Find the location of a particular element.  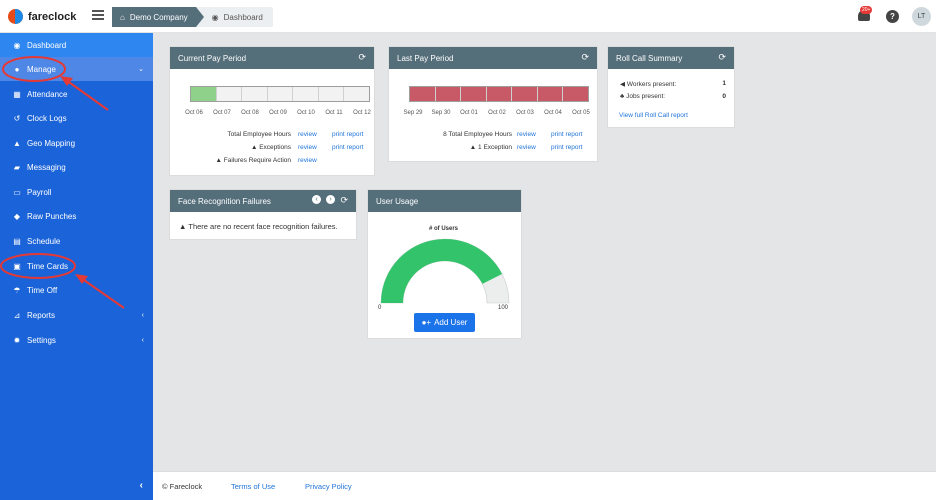

card-header: Current Pay Period ⟳ is located at coordinates (272, 58).